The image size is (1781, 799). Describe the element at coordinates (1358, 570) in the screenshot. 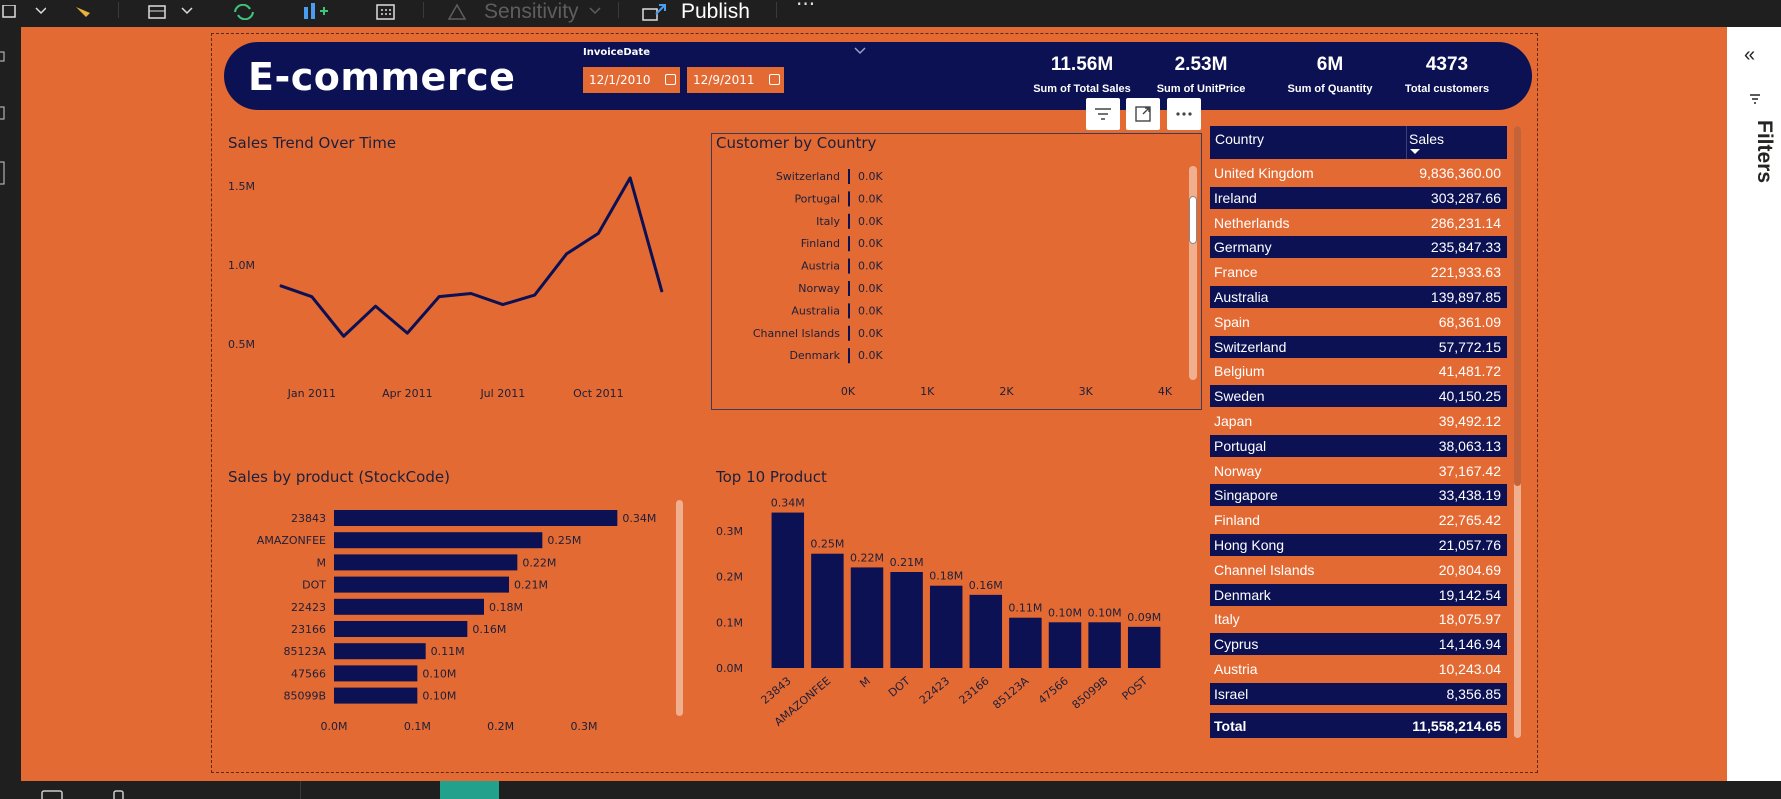

I see `table-row: Channel Islands 20,804.69` at that location.